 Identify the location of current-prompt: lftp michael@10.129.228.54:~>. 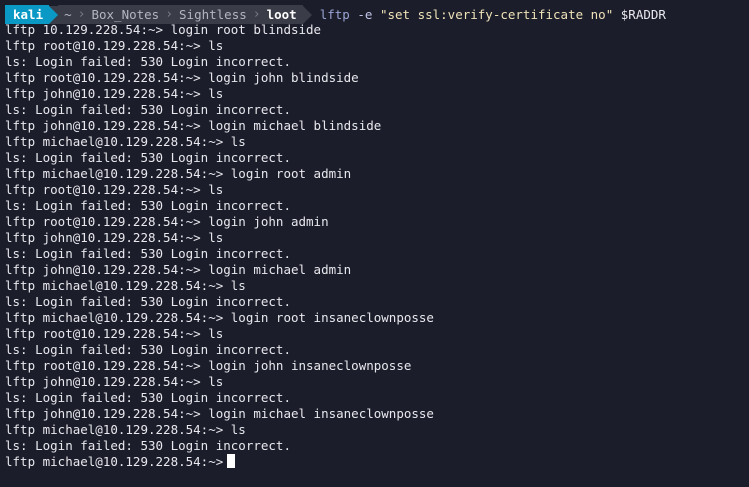
(114, 461).